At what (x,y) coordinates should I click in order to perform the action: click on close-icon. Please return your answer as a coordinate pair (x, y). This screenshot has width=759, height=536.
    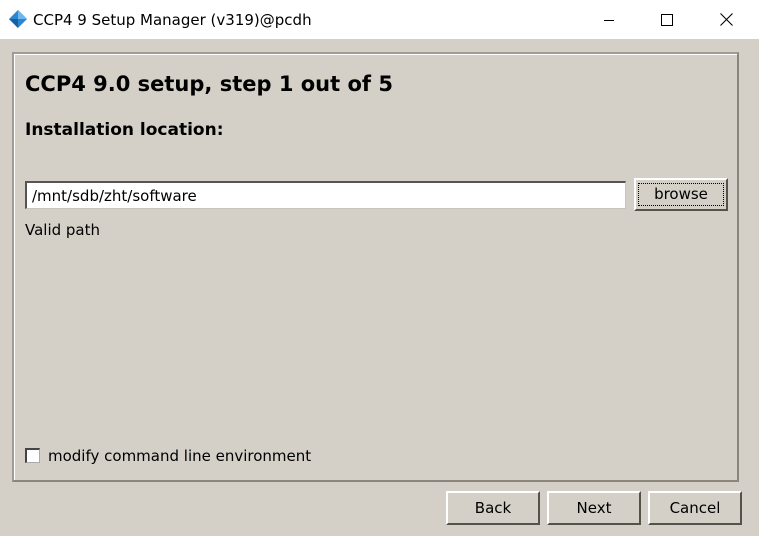
    Looking at the image, I should click on (726, 19).